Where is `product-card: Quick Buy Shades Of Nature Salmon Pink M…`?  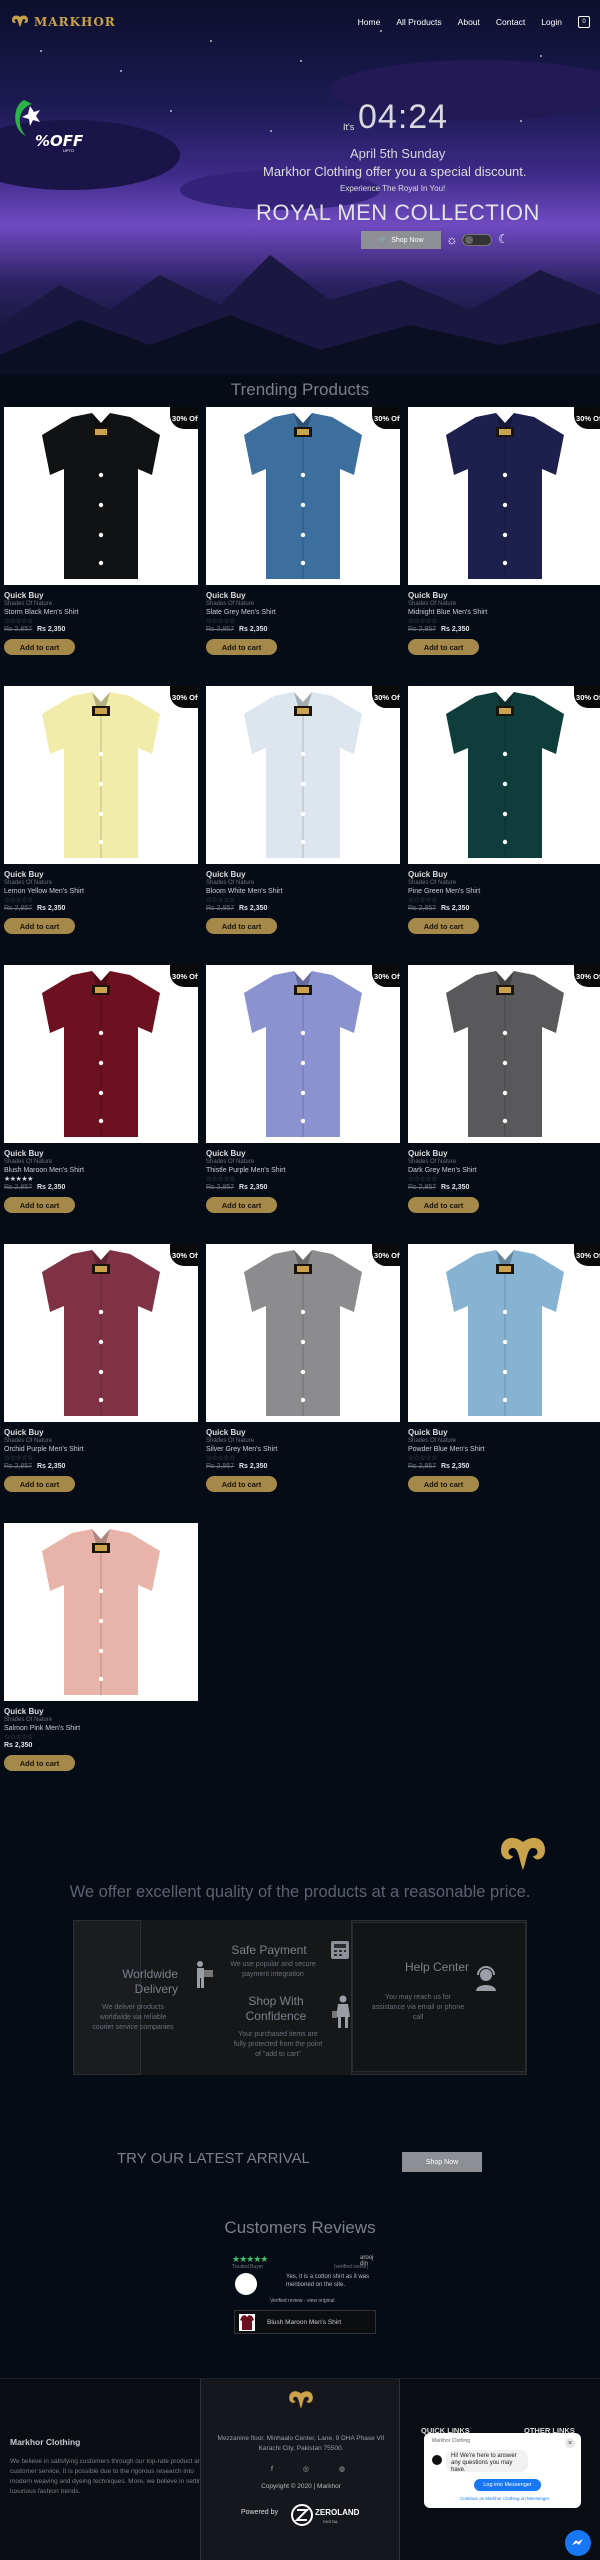
product-card: Quick Buy Shades Of Nature Salmon Pink M… is located at coordinates (101, 1662).